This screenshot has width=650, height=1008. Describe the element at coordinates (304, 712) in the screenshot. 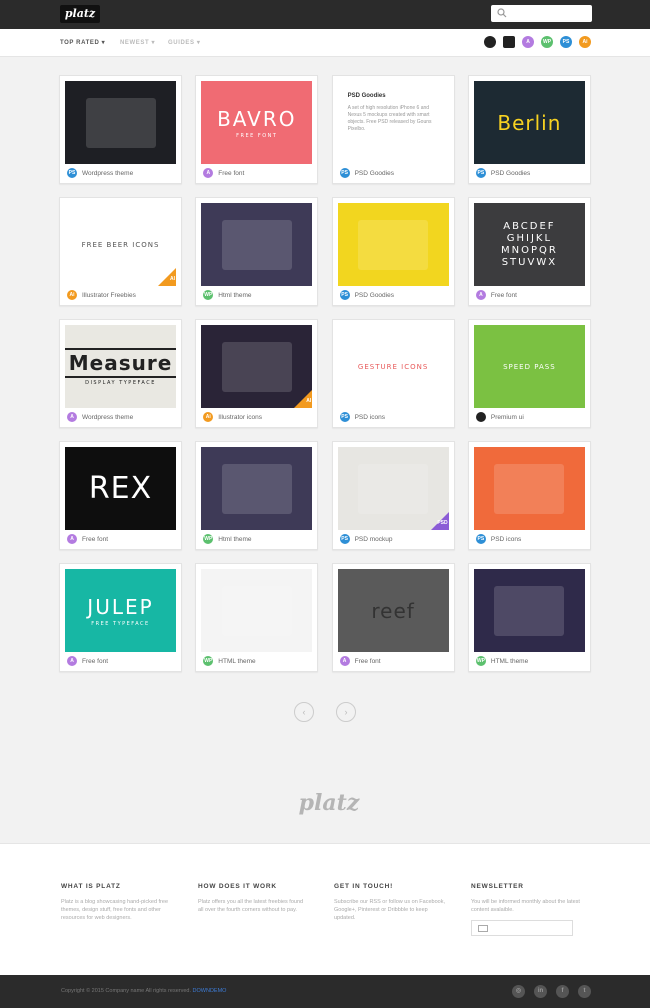

I see `prev-page-button: ‹` at that location.